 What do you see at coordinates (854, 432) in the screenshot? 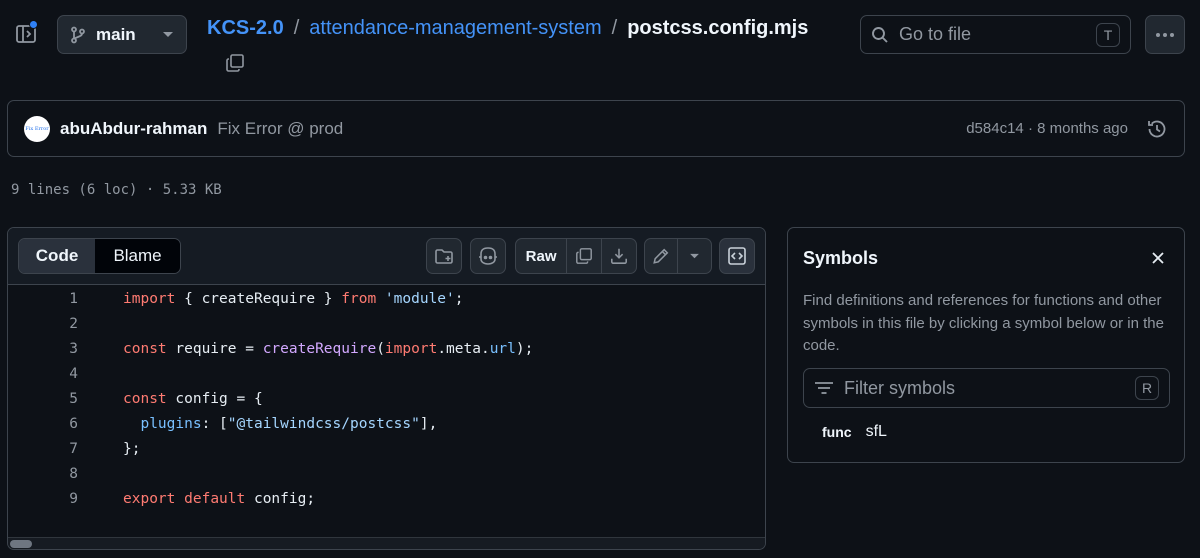
I see `symbol-item: func sfL` at bounding box center [854, 432].